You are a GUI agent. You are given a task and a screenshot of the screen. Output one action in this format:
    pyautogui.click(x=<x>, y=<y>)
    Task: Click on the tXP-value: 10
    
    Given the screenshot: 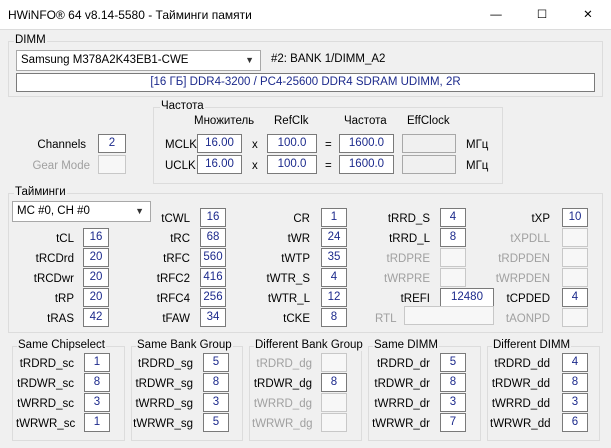 What is the action you would take?
    pyautogui.click(x=575, y=217)
    